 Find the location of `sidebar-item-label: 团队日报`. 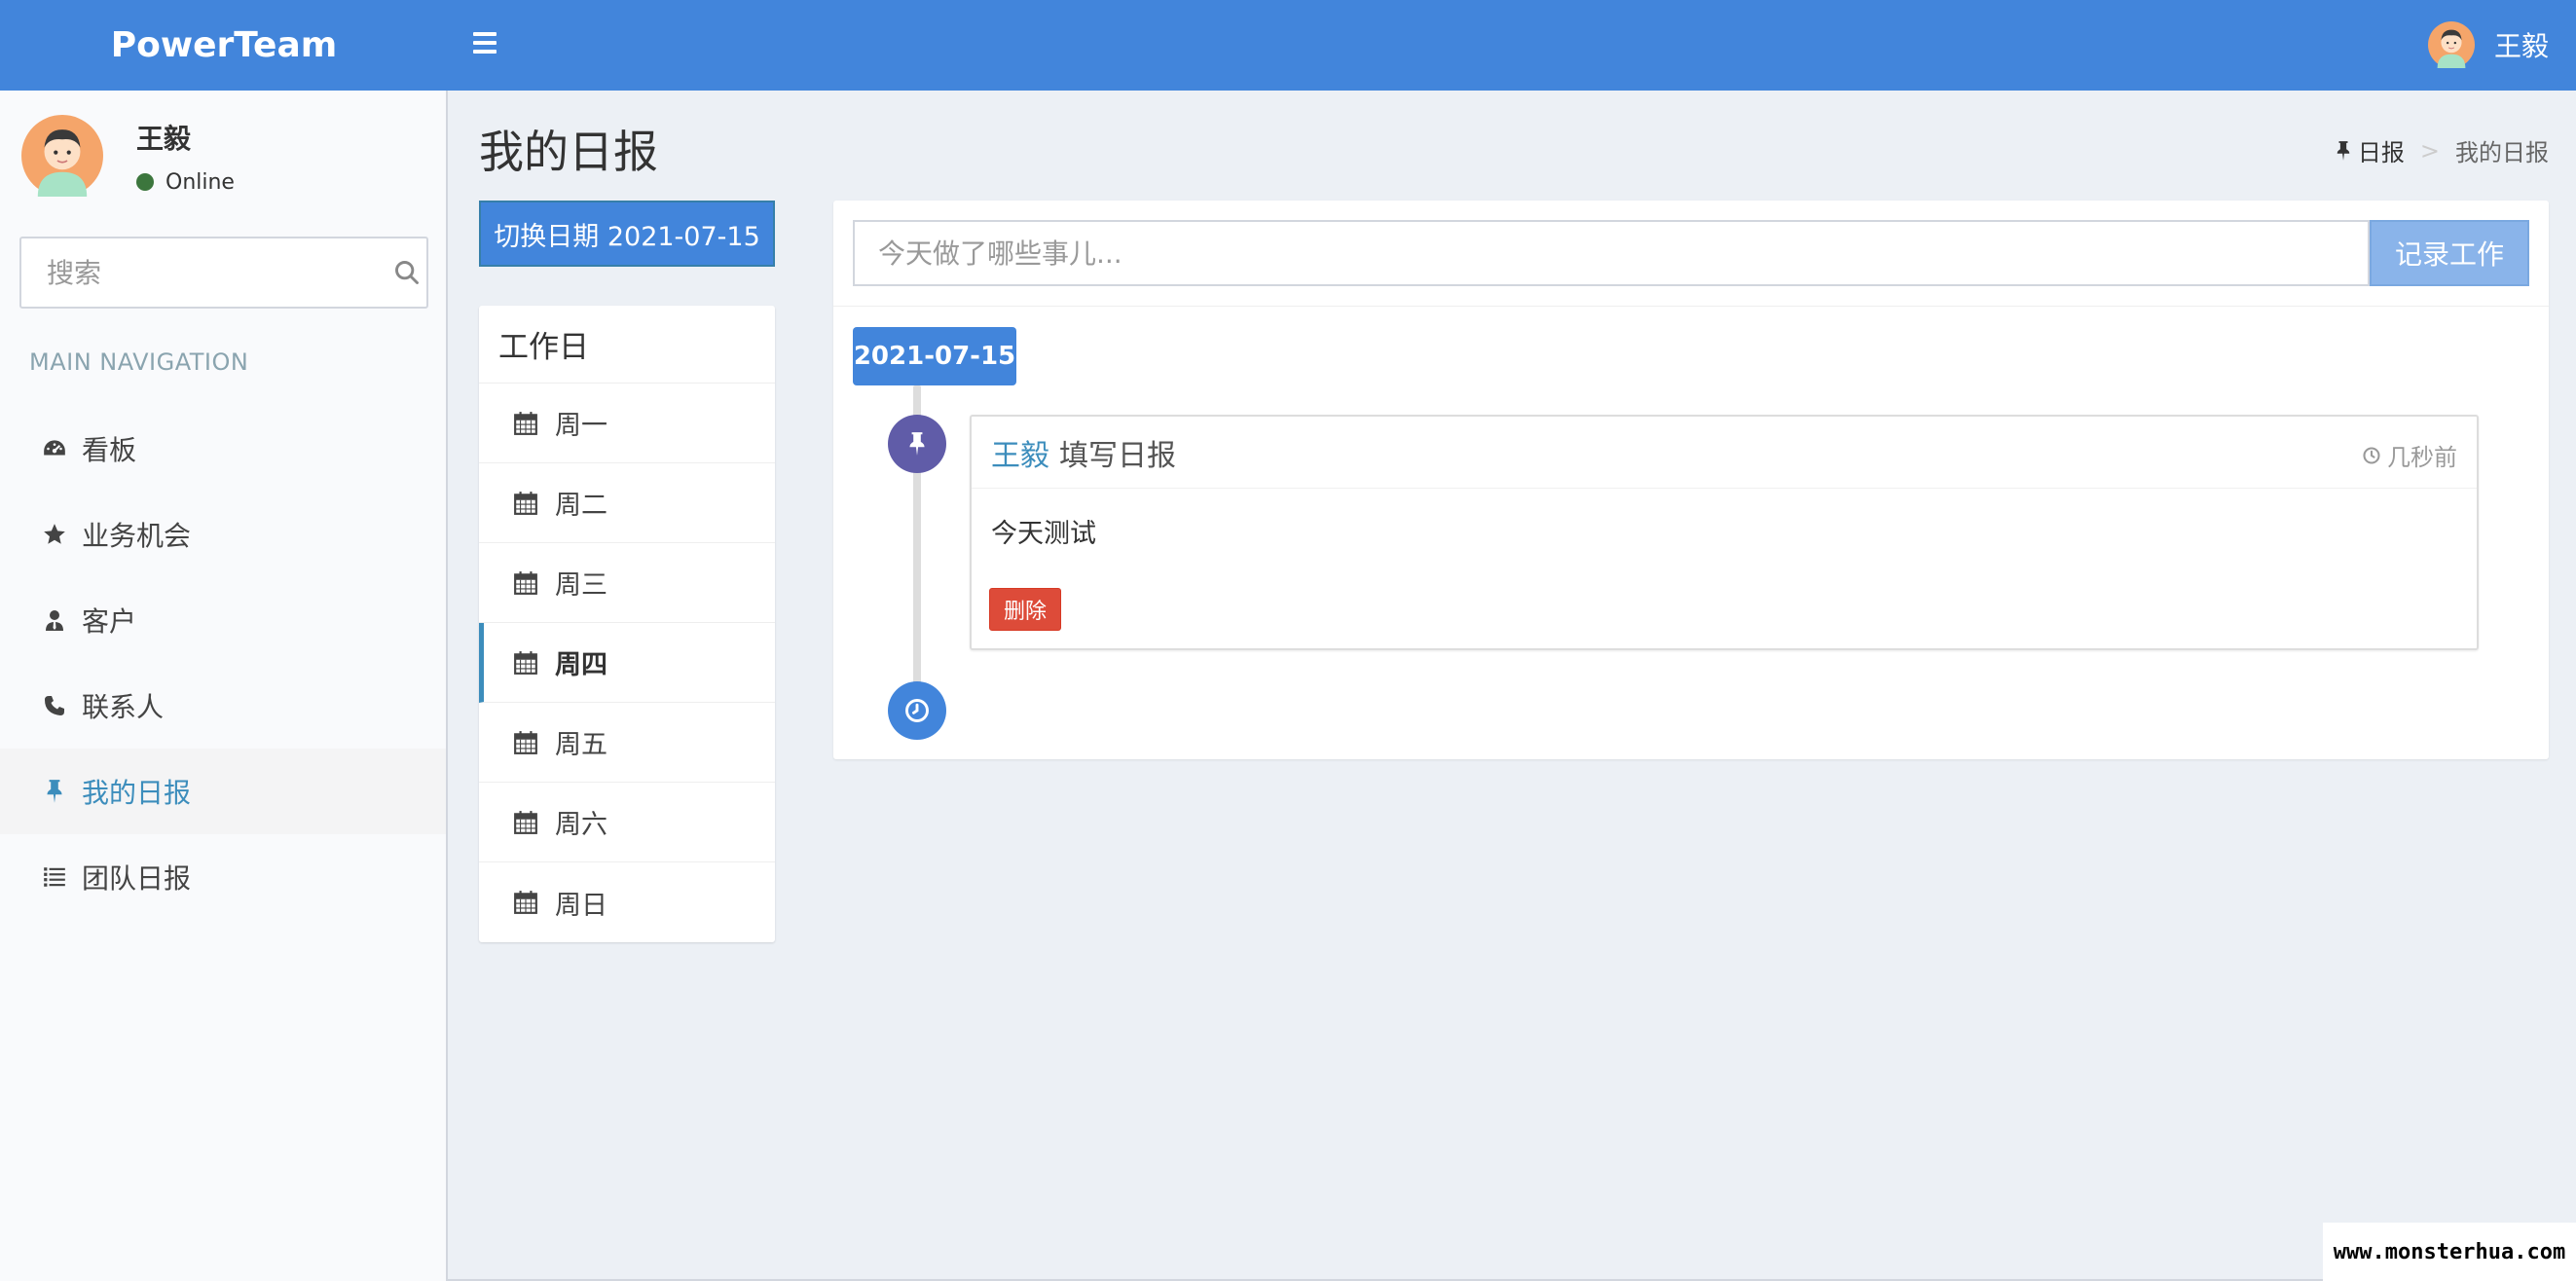

sidebar-item-label: 团队日报 is located at coordinates (137, 879).